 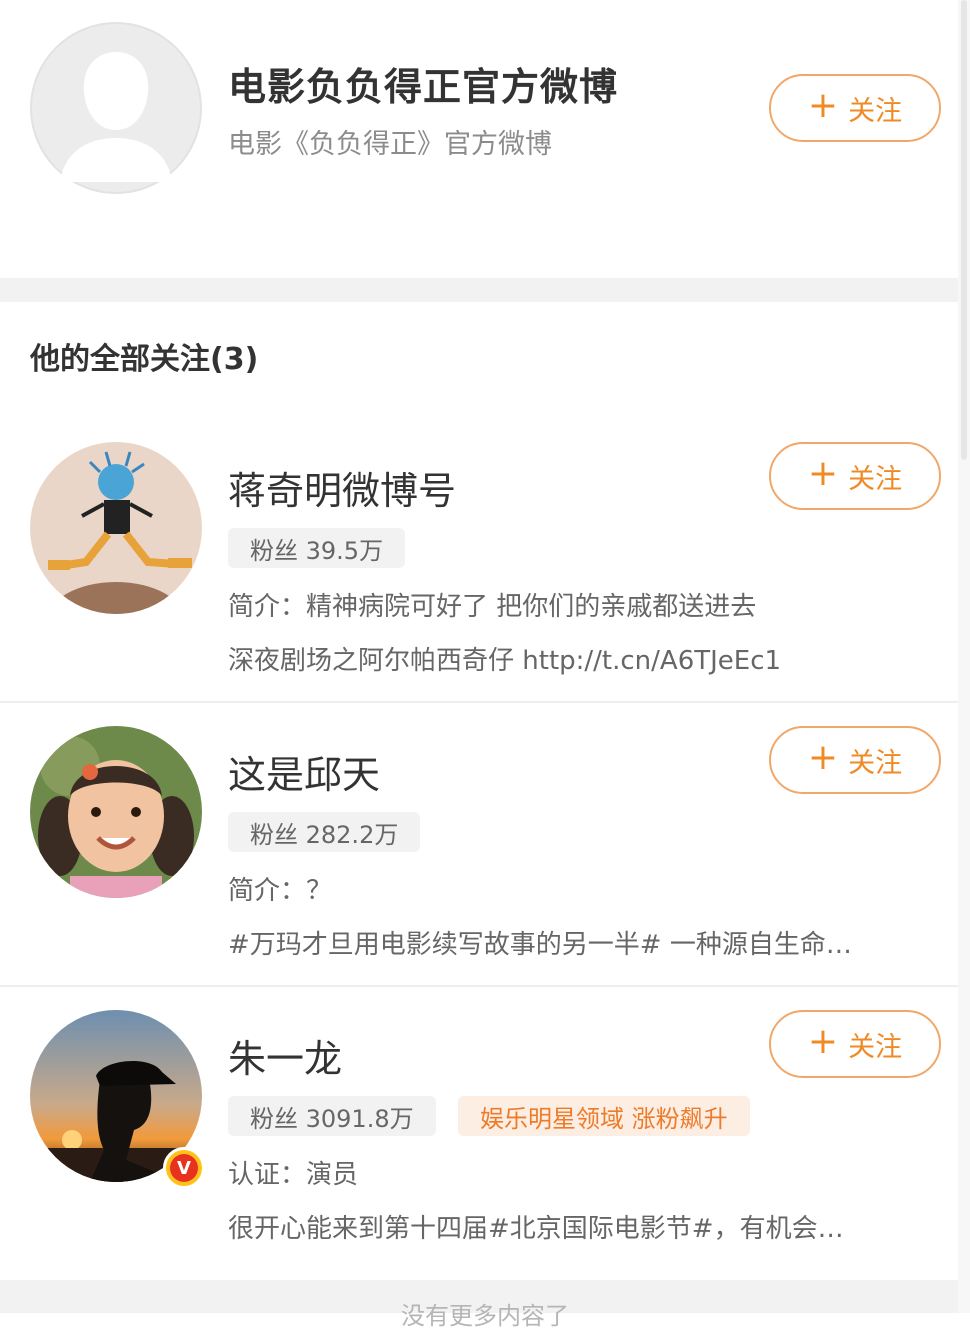 What do you see at coordinates (184, 1168) in the screenshot?
I see `verified-badge-icon: V` at bounding box center [184, 1168].